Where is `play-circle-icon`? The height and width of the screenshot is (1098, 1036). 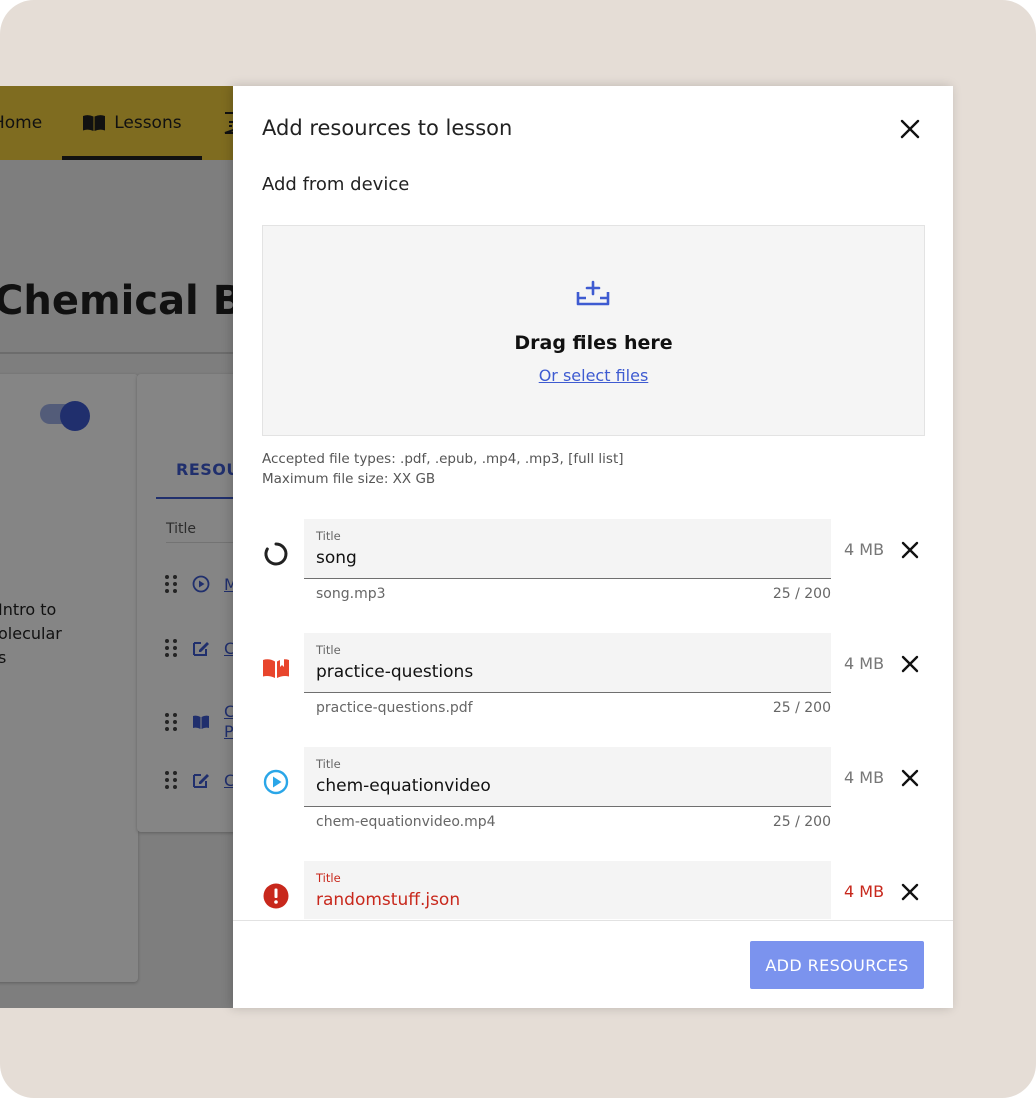 play-circle-icon is located at coordinates (276, 782).